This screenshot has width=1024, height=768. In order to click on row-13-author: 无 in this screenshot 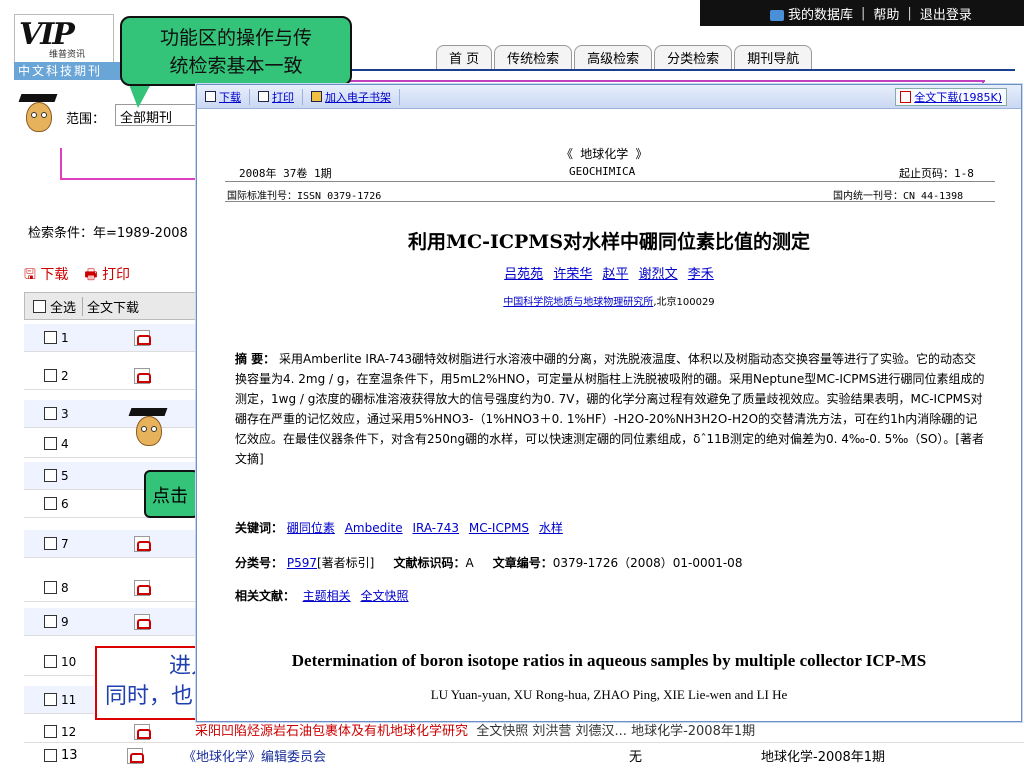, I will do `click(636, 757)`.